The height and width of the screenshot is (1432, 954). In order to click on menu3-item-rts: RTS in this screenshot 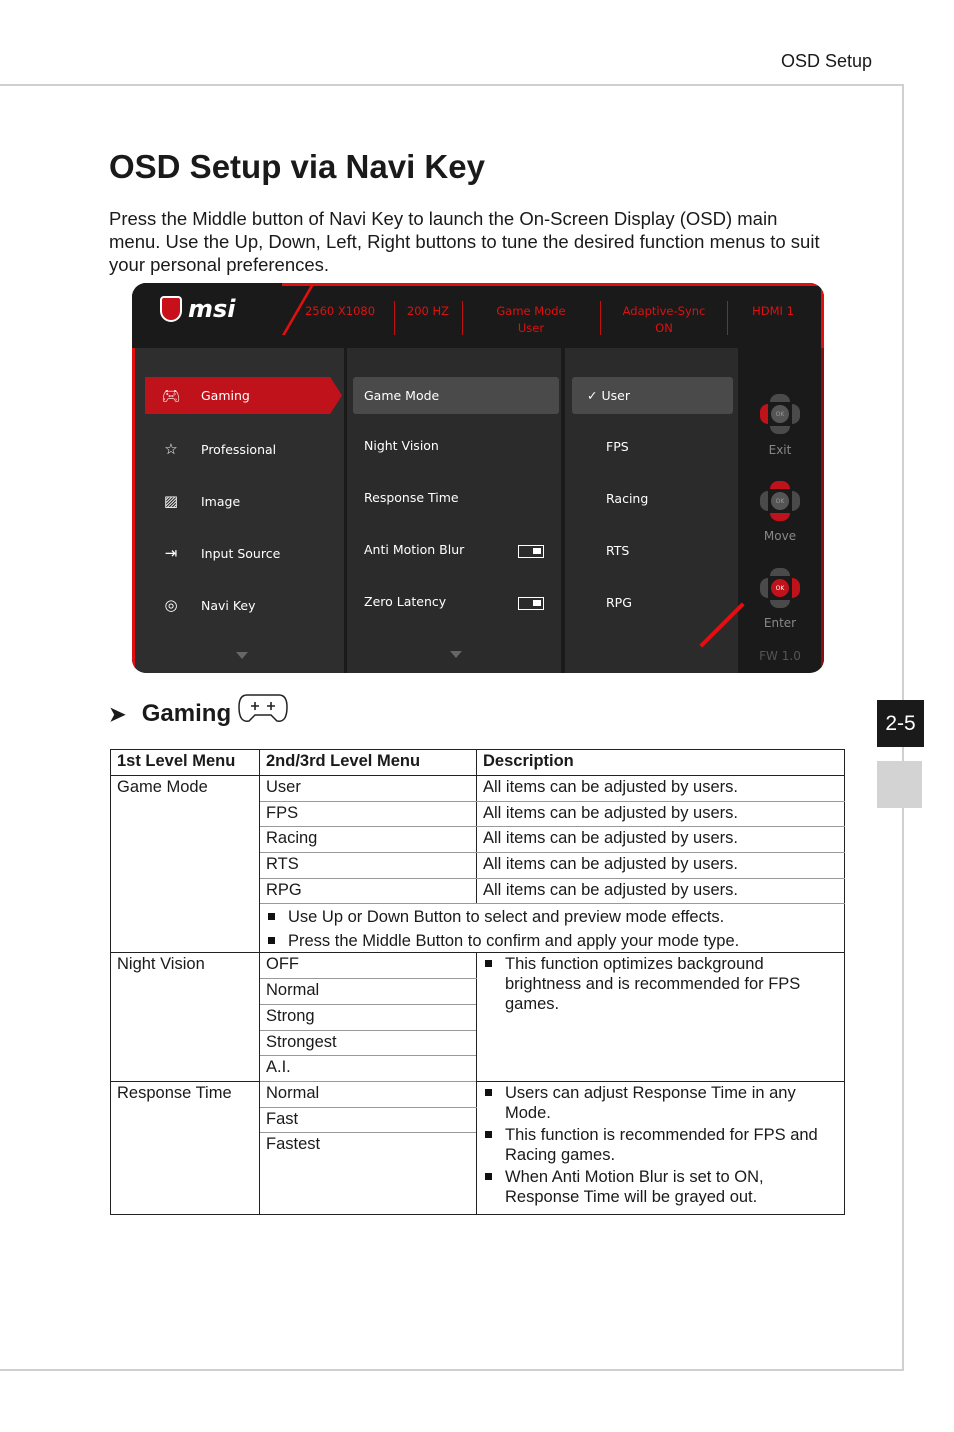, I will do `click(617, 550)`.